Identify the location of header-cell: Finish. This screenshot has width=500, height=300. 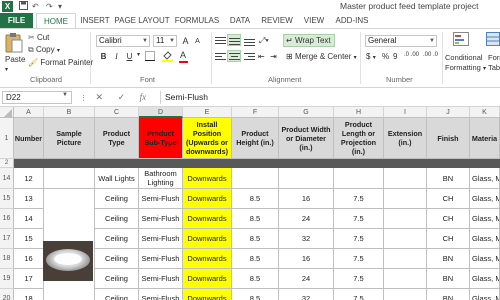
(448, 138).